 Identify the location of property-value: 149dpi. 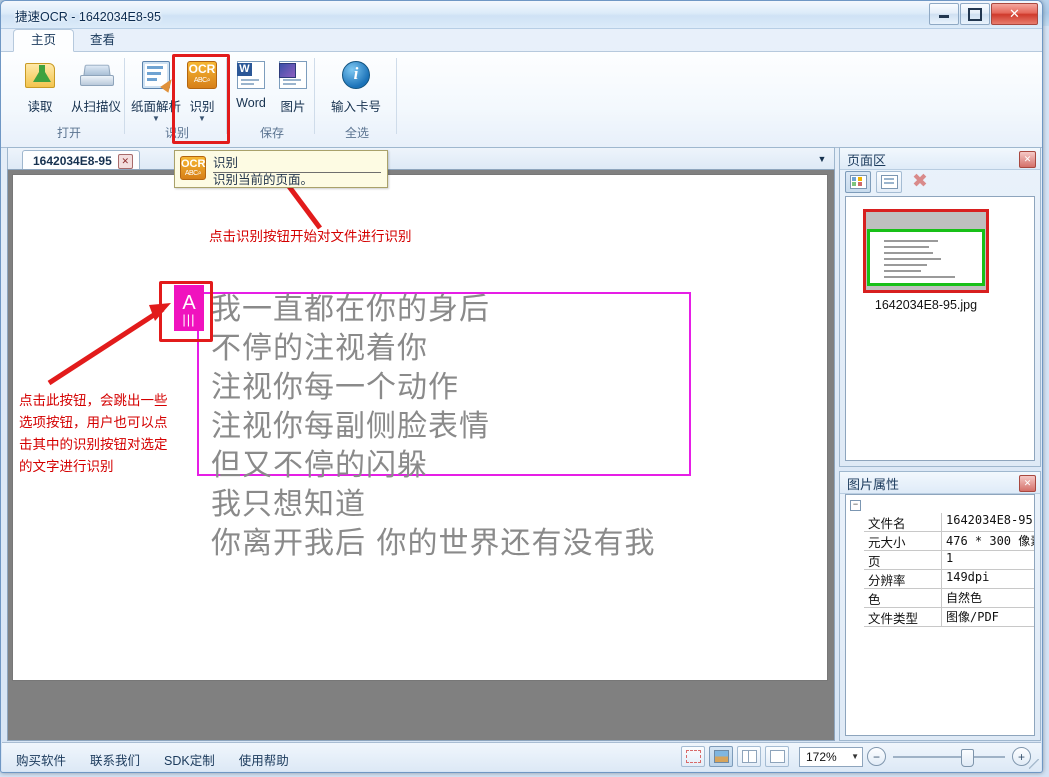
(988, 579).